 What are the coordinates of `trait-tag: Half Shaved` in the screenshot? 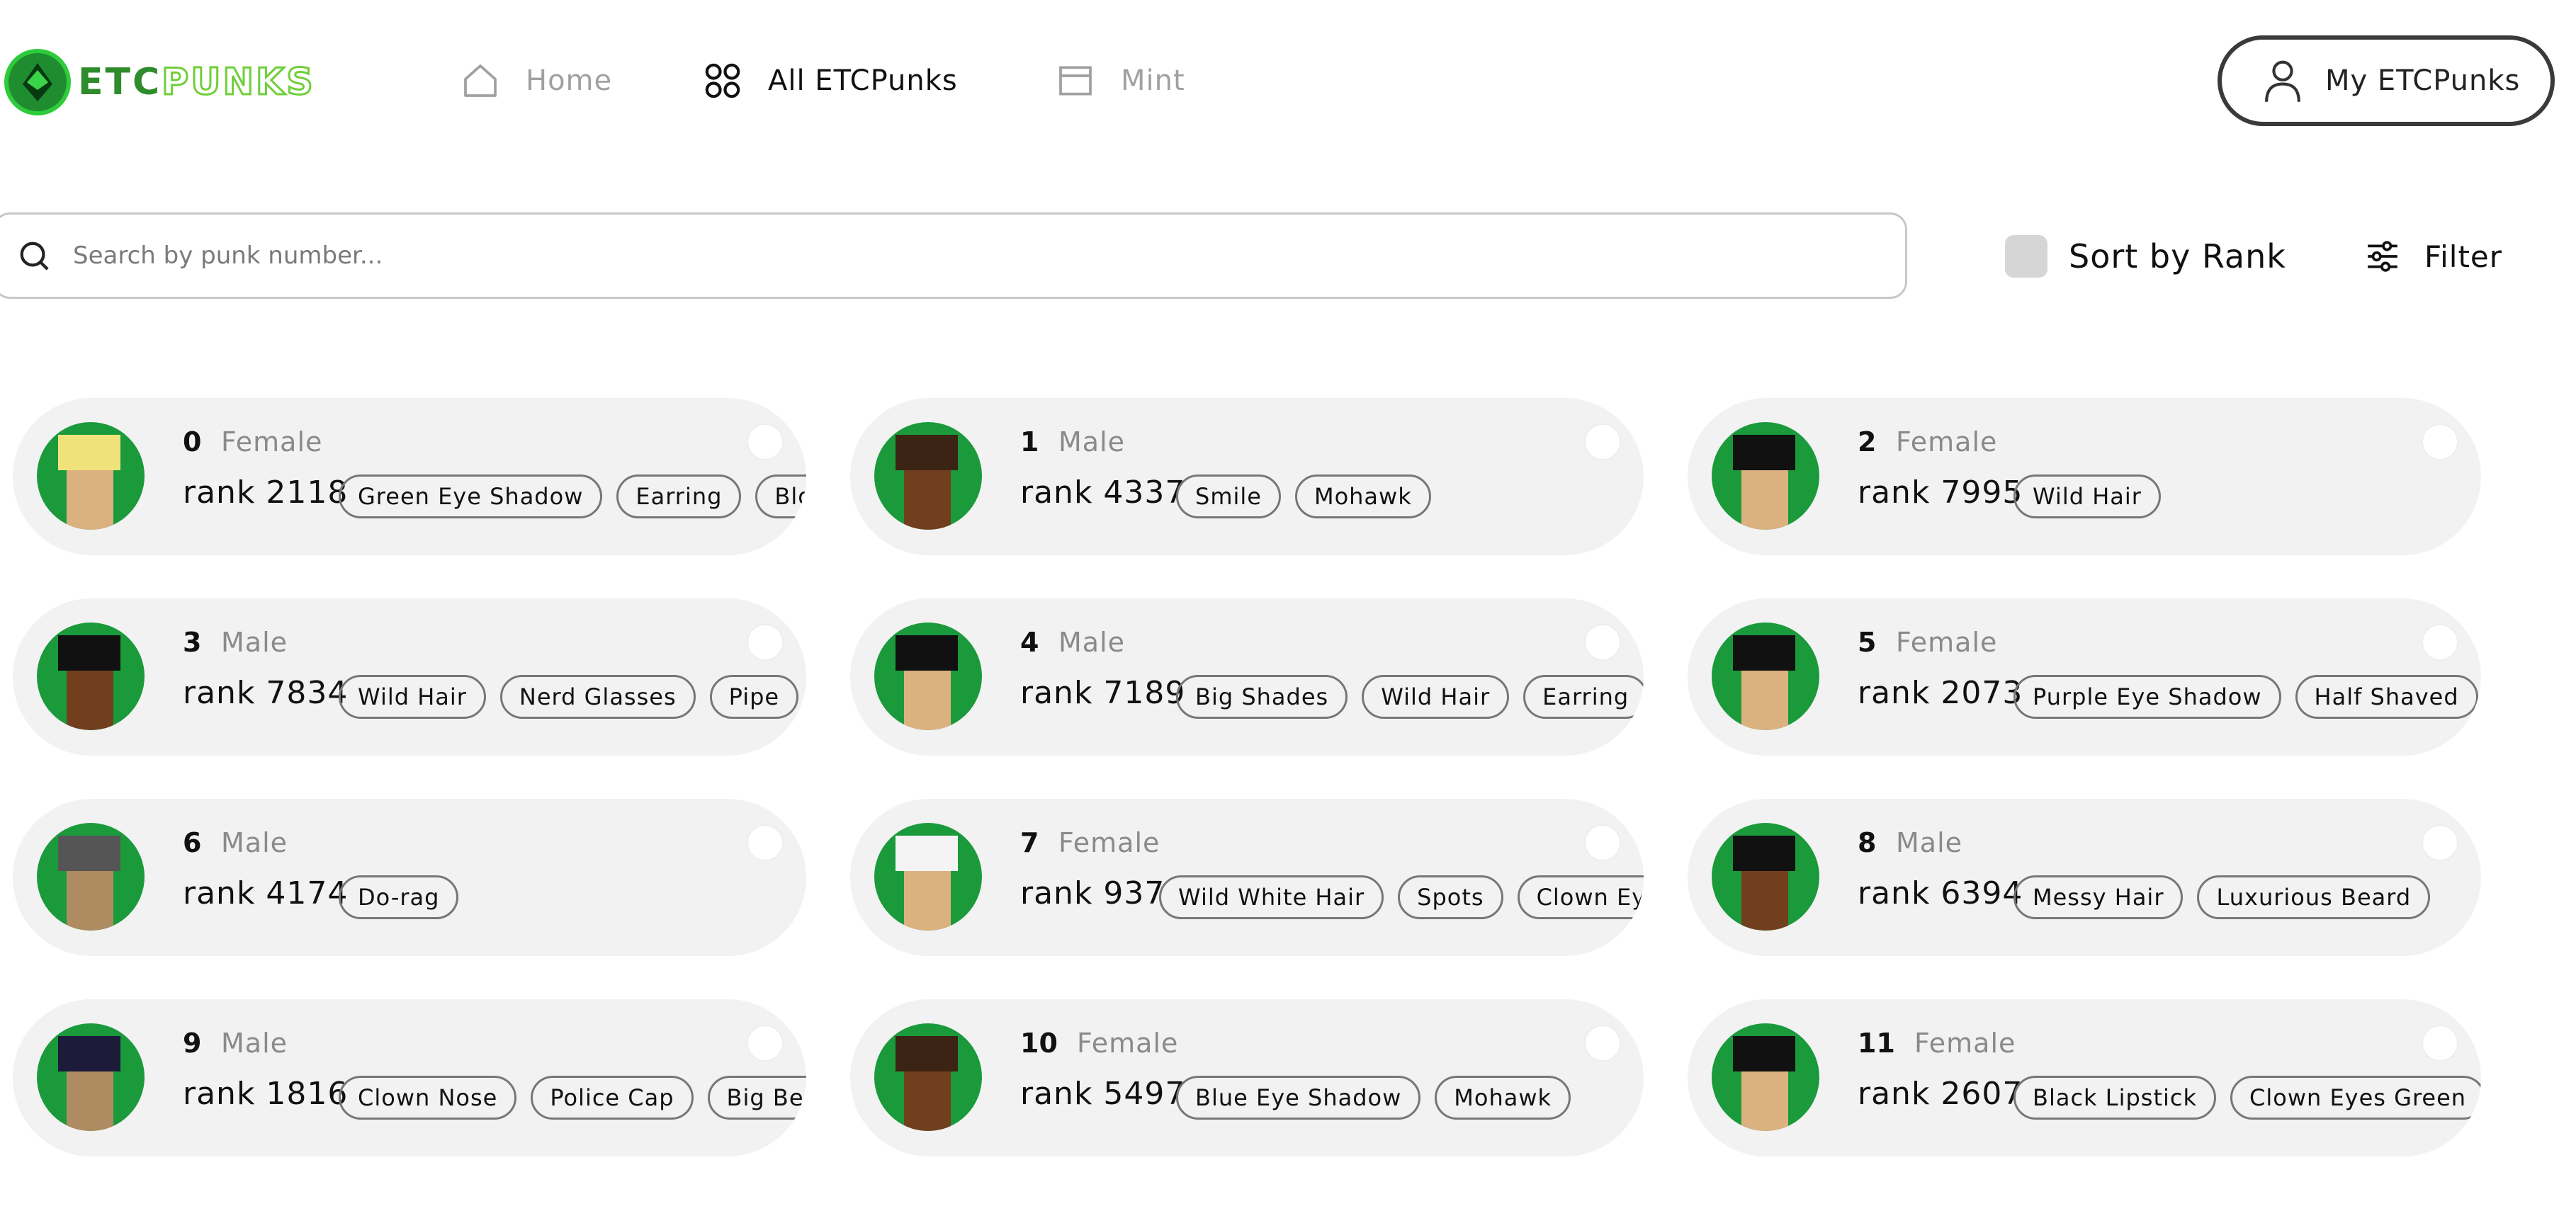 It's located at (2386, 697).